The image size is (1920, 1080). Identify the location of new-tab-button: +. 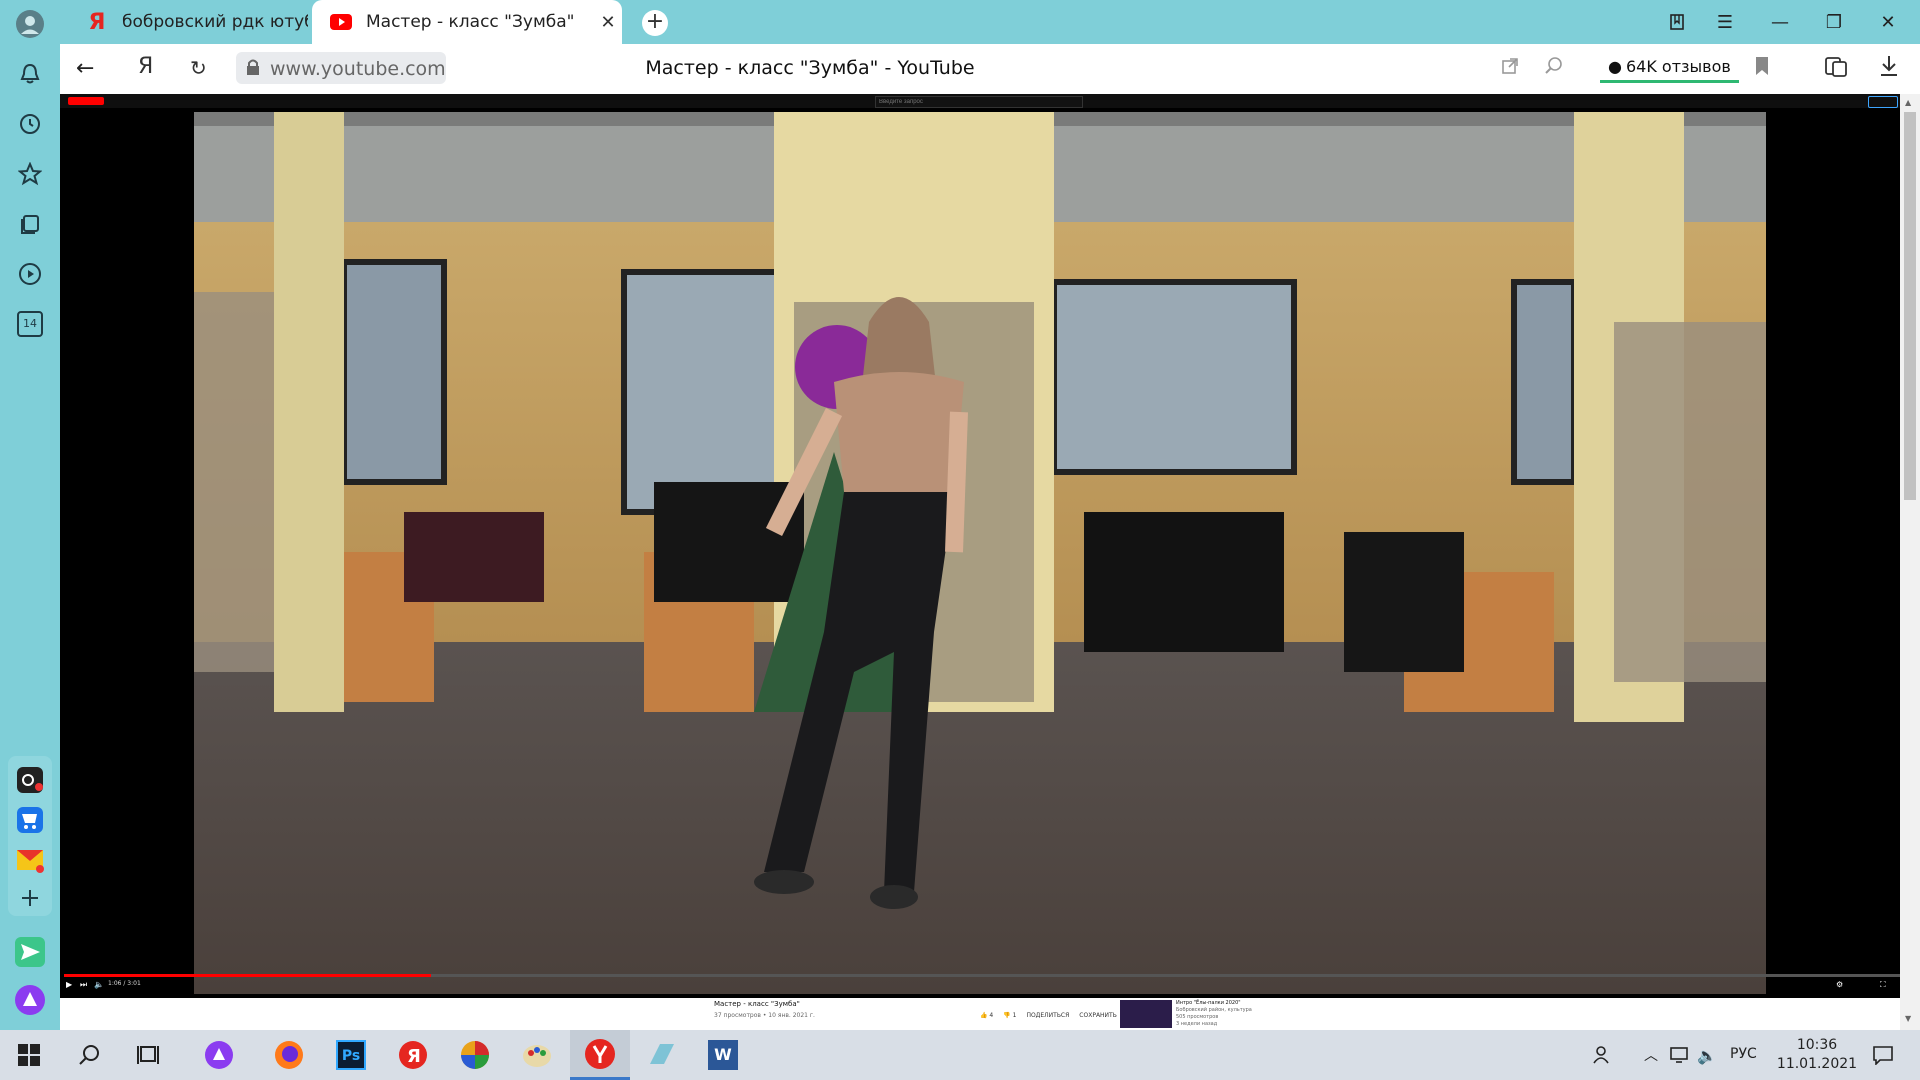
(655, 23).